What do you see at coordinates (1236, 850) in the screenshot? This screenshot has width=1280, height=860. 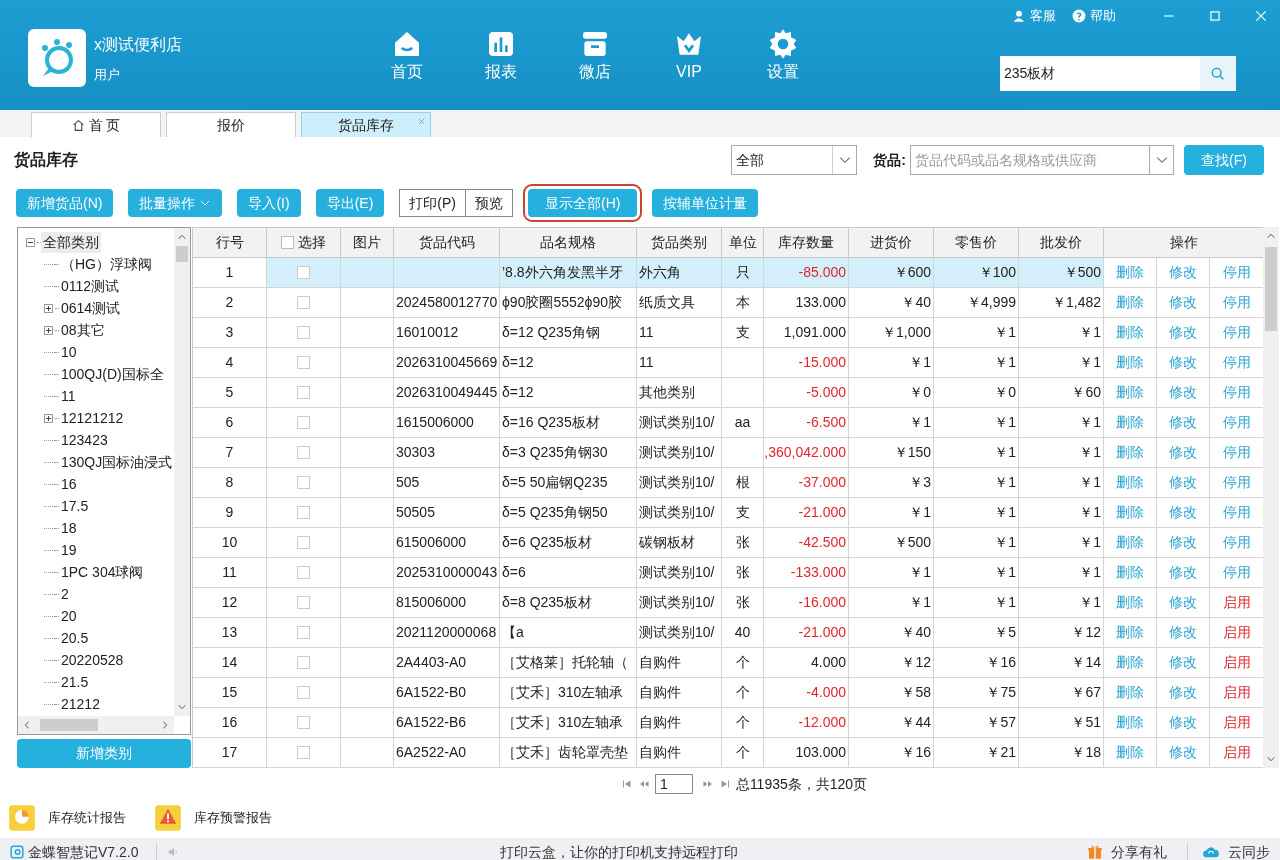 I see `cloud-sync-button: 云同步` at bounding box center [1236, 850].